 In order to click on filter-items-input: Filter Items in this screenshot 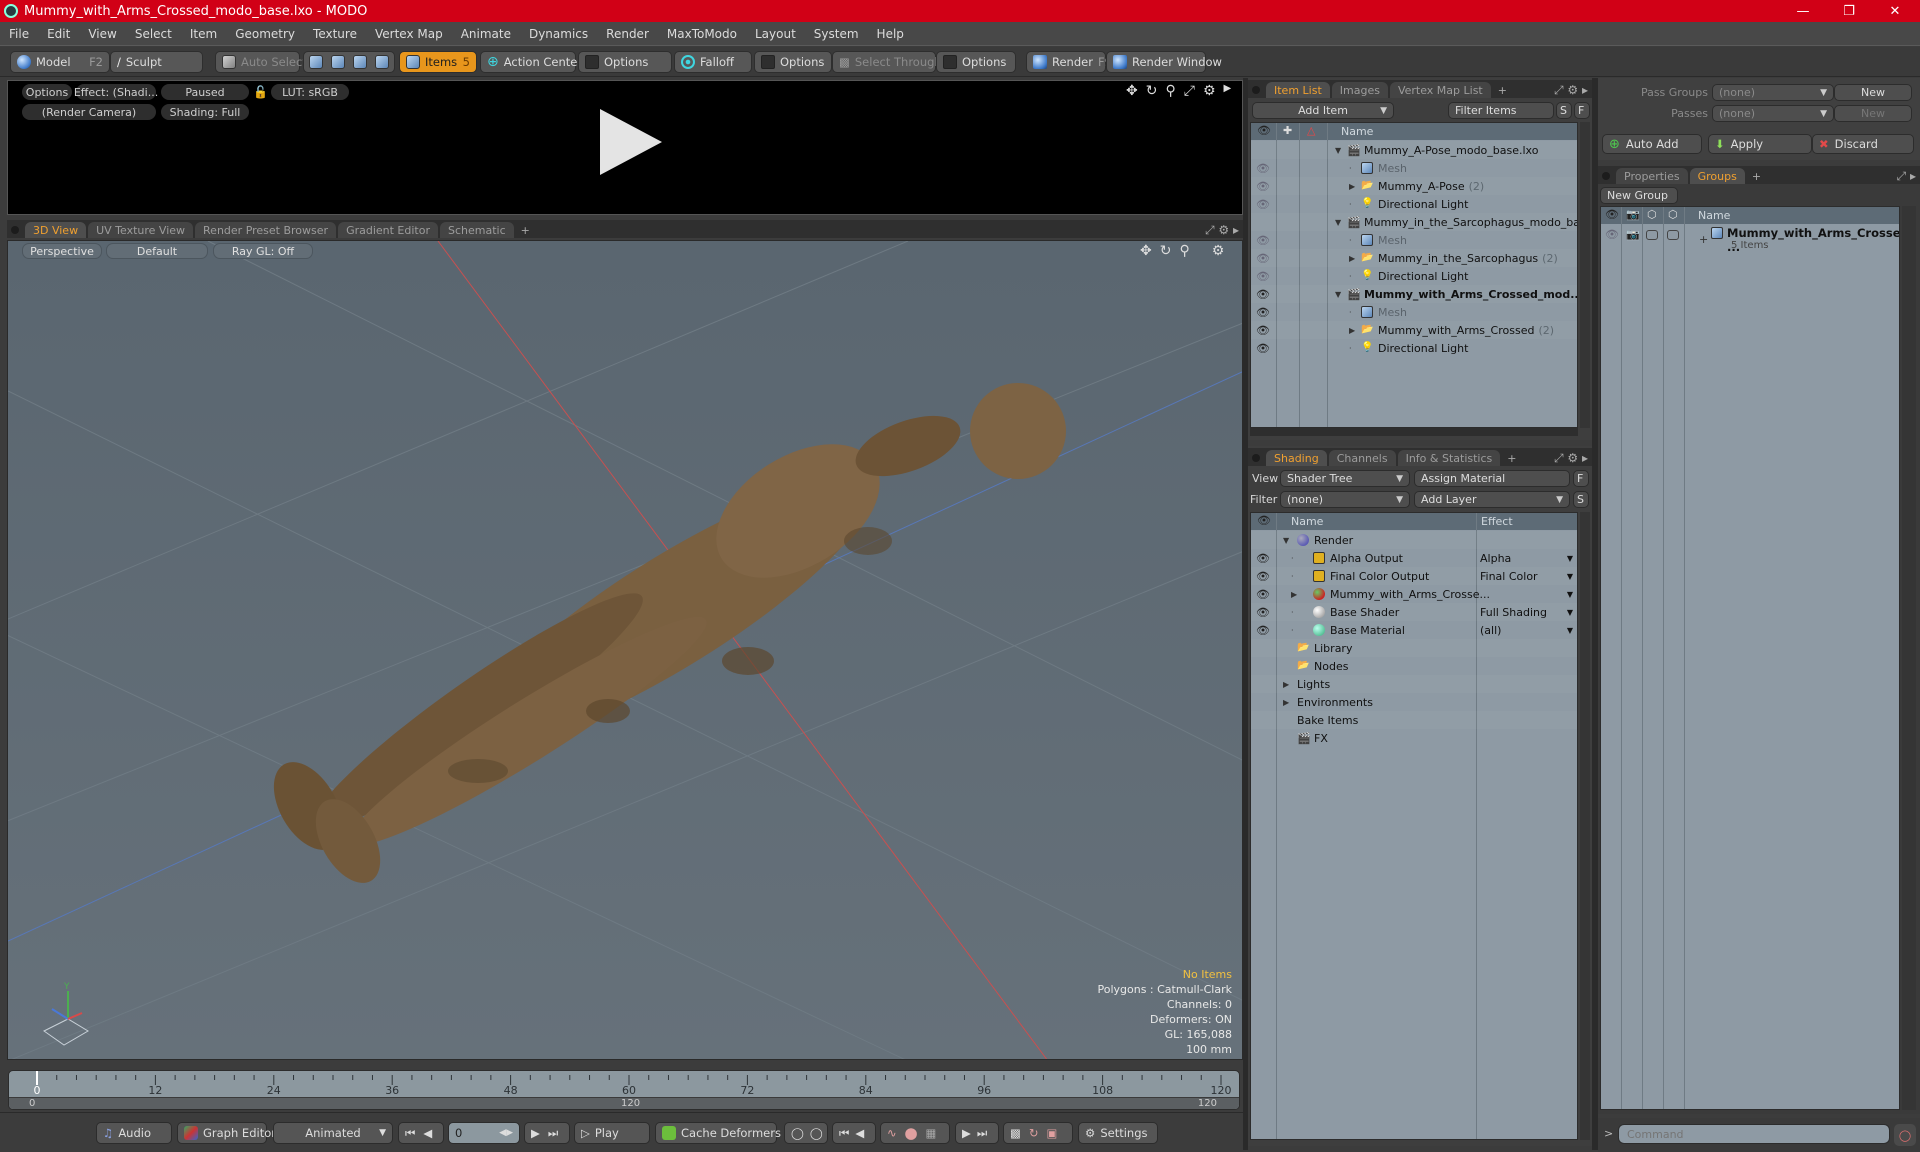, I will do `click(1501, 110)`.